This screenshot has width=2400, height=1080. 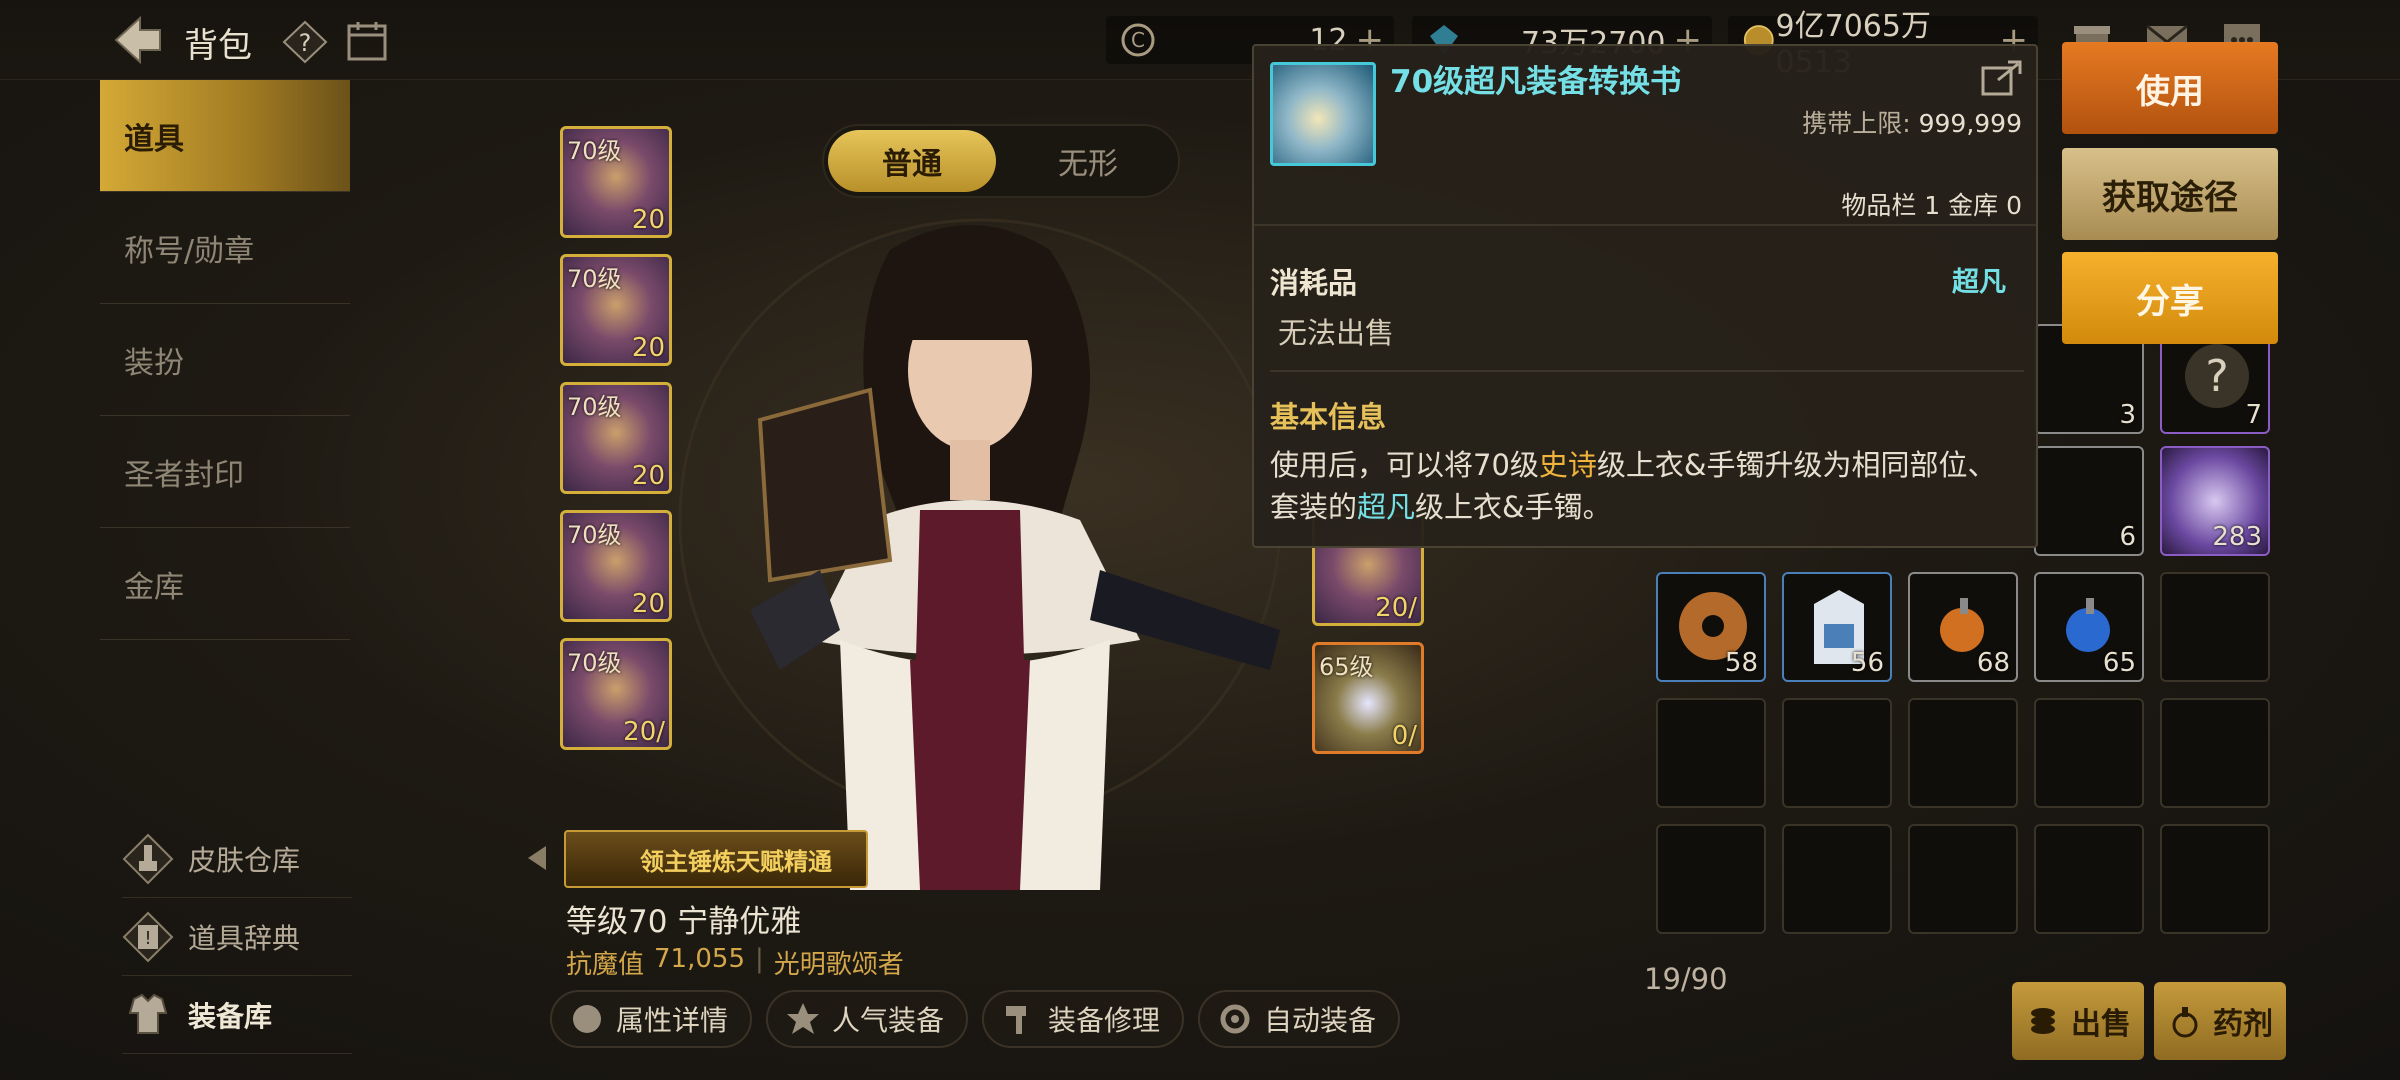 What do you see at coordinates (1647, 371) in the screenshot?
I see `divider` at bounding box center [1647, 371].